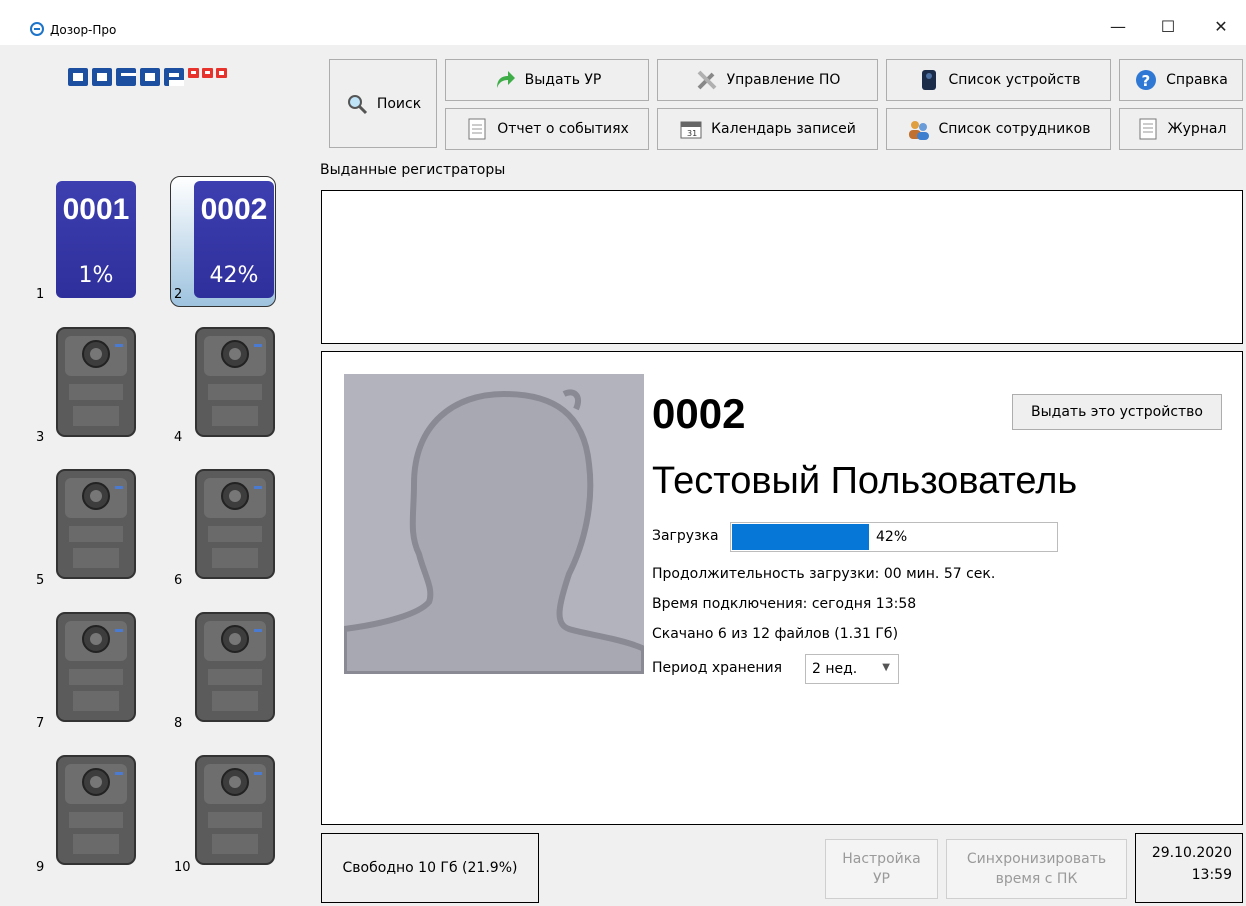 The height and width of the screenshot is (906, 1246). Describe the element at coordinates (918, 130) in the screenshot. I see `users-icon` at that location.